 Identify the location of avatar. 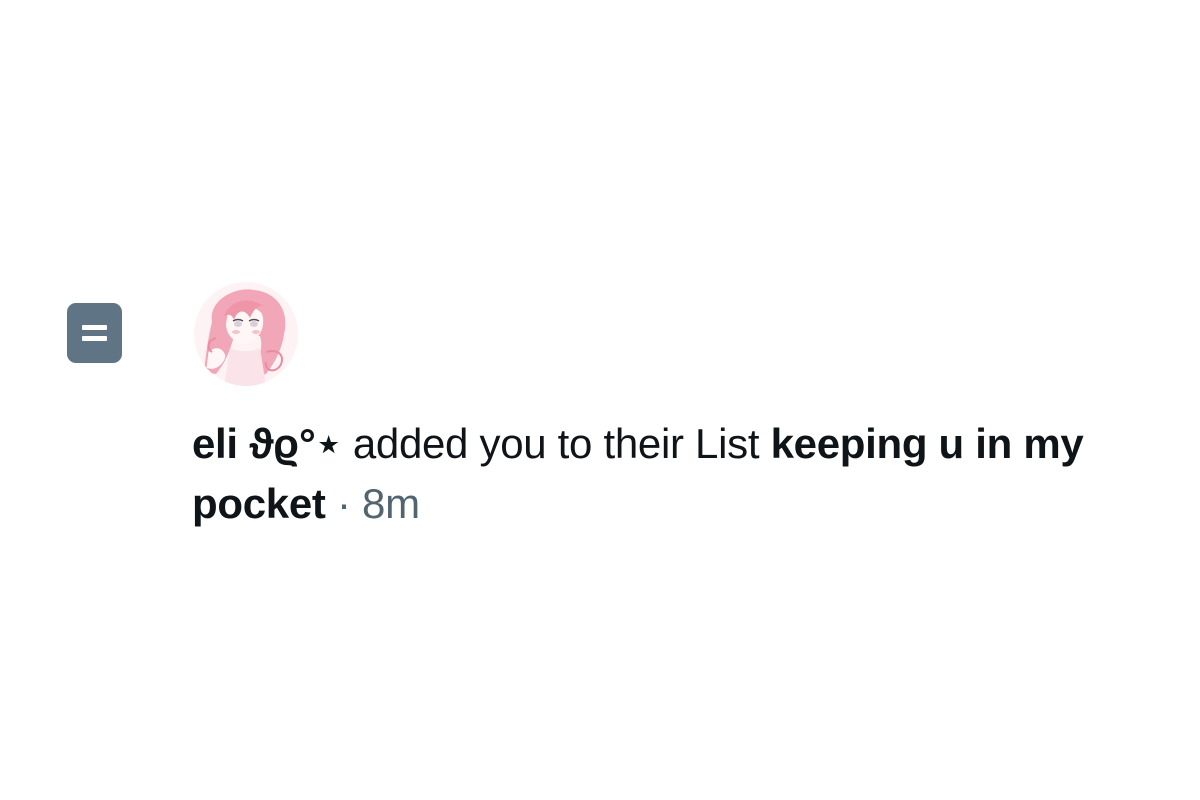
(246, 334).